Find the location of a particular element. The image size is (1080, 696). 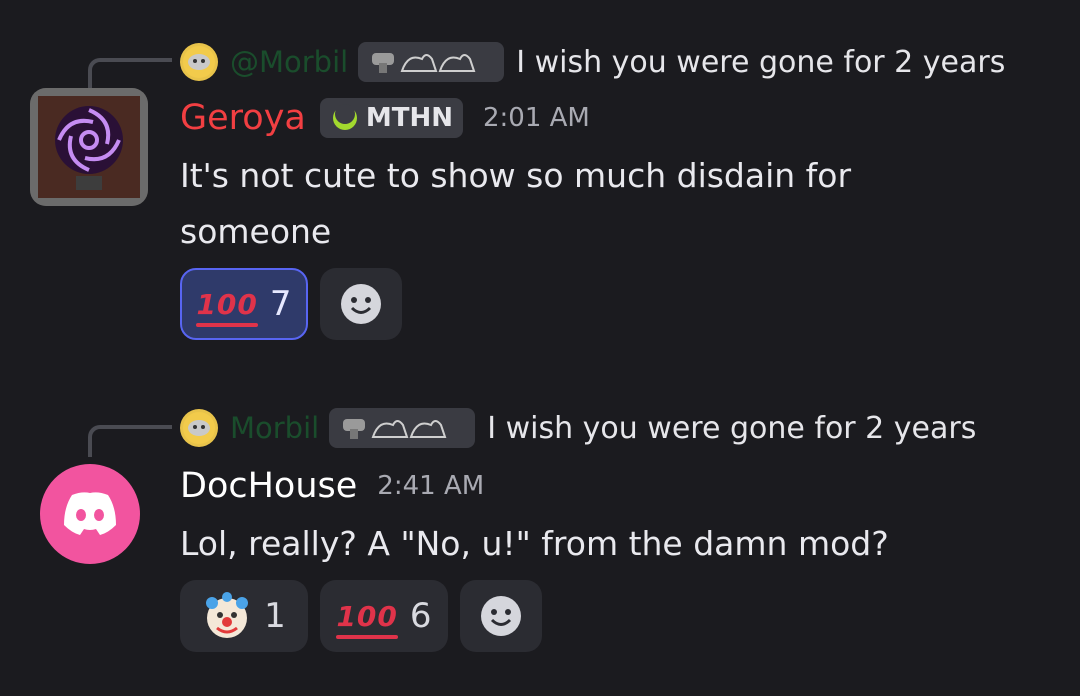

reply-username: Morbil is located at coordinates (274, 428).